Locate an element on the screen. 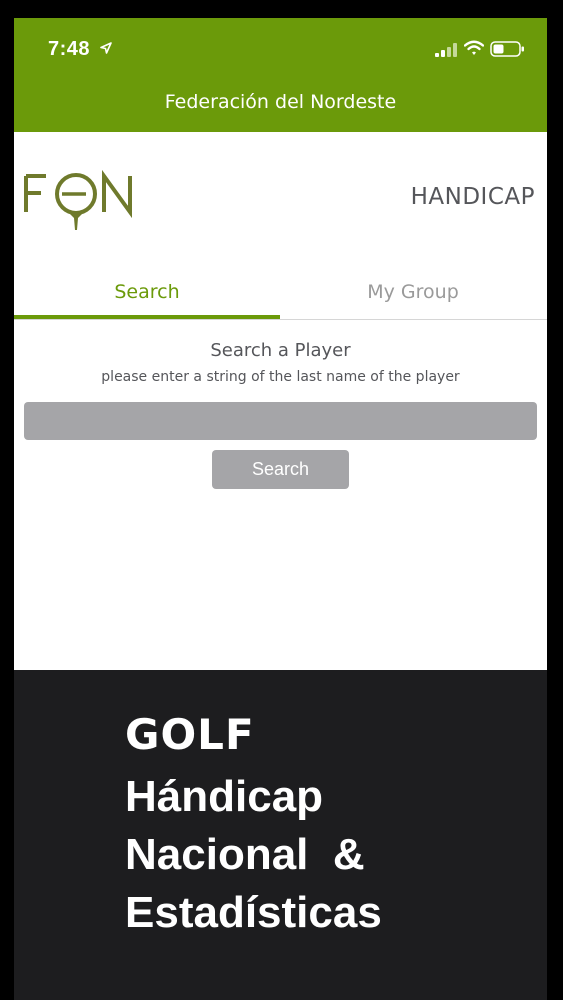 This screenshot has width=563, height=1000. status-time: 7:48 is located at coordinates (69, 49).